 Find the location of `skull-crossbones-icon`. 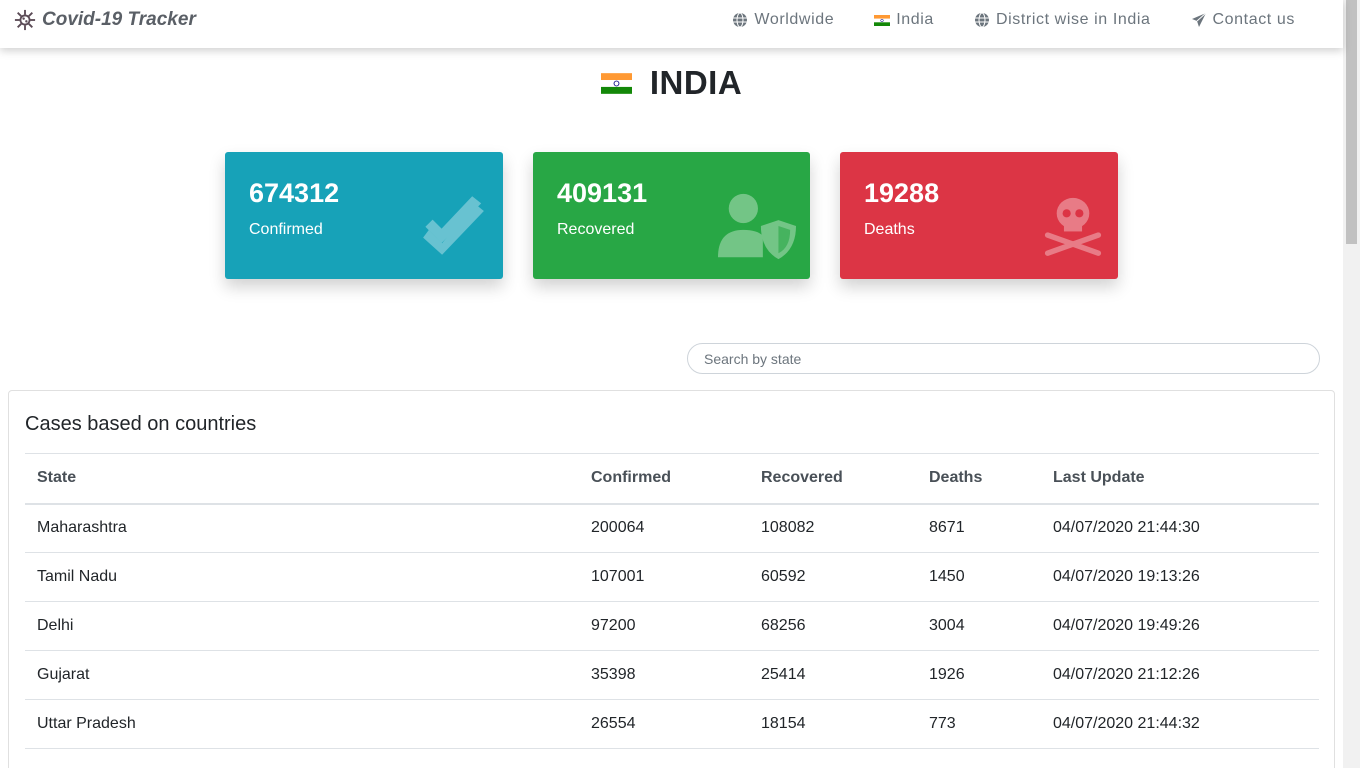

skull-crossbones-icon is located at coordinates (1073, 226).